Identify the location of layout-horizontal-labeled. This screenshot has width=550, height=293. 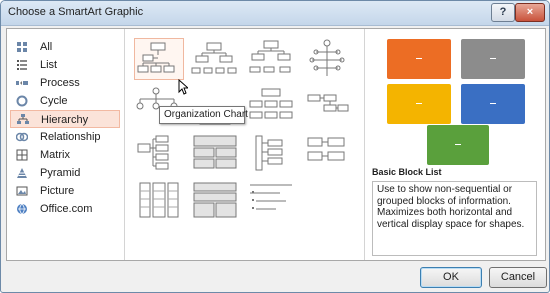
(271, 153).